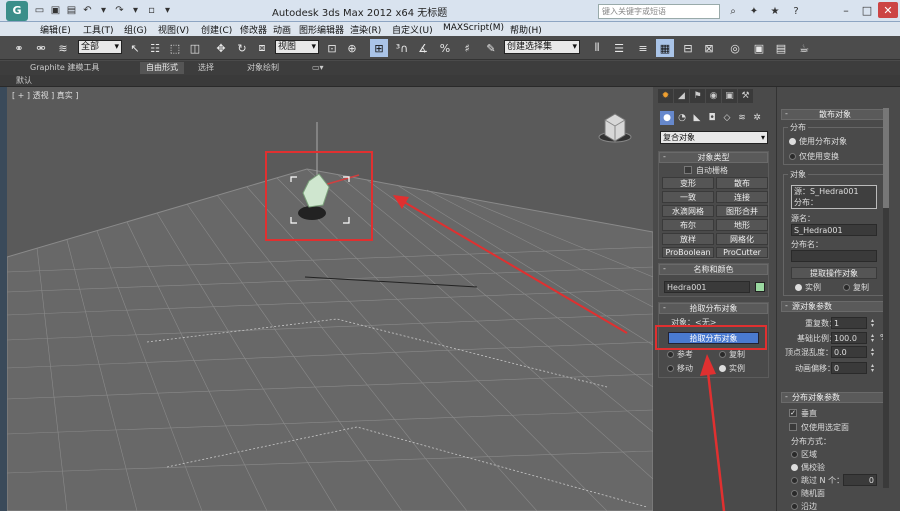 This screenshot has height=511, width=900. Describe the element at coordinates (846, 10) in the screenshot. I see `minimize-icon: –` at that location.